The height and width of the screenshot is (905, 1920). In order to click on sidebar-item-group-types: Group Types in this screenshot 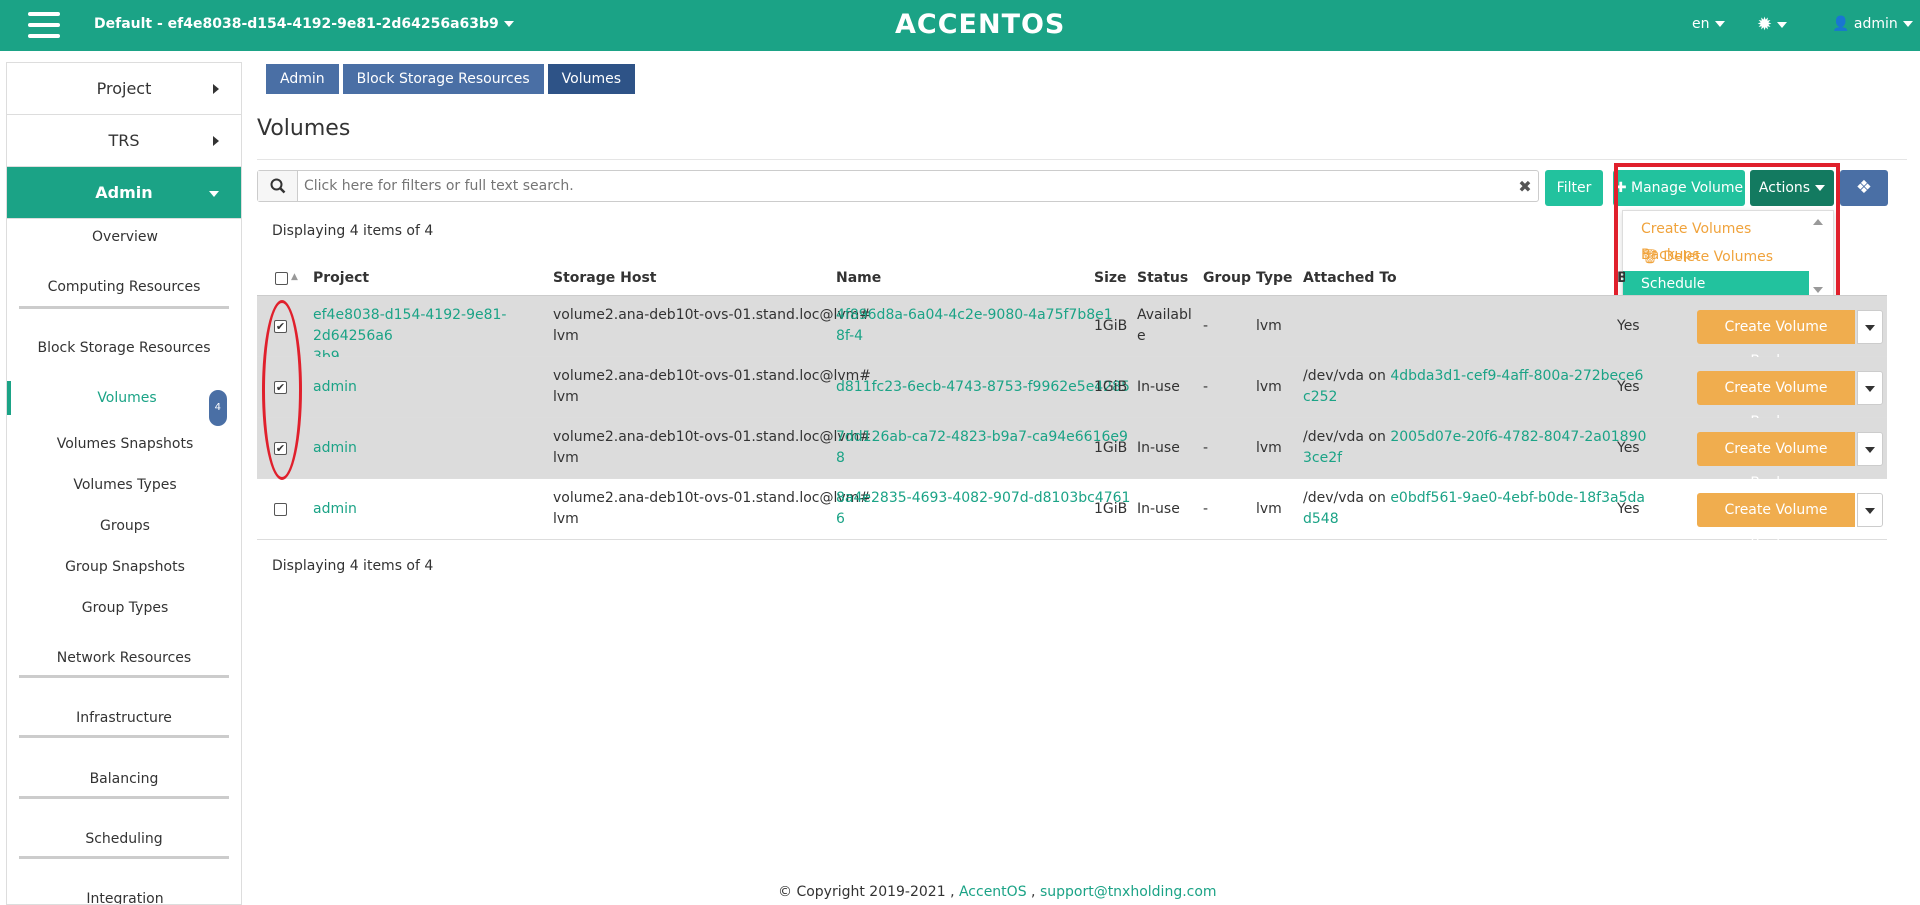, I will do `click(124, 608)`.